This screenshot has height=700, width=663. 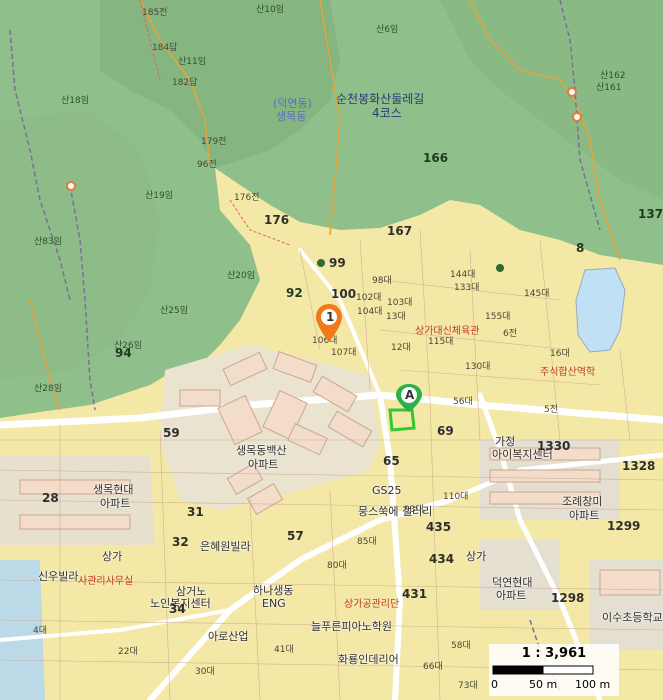 What do you see at coordinates (368, 659) in the screenshot?
I see `place-hwayong: 화룡인데리어` at bounding box center [368, 659].